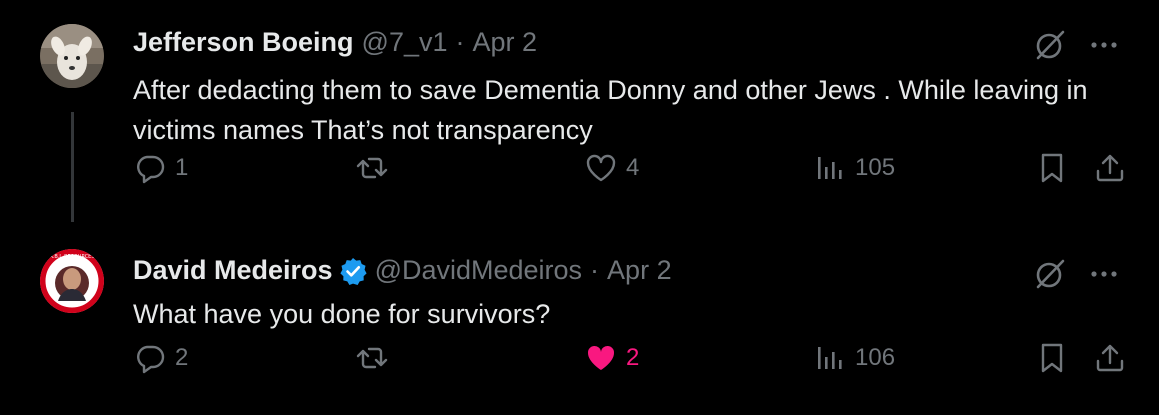  What do you see at coordinates (405, 42) in the screenshot?
I see `author-handle: @7_v1` at bounding box center [405, 42].